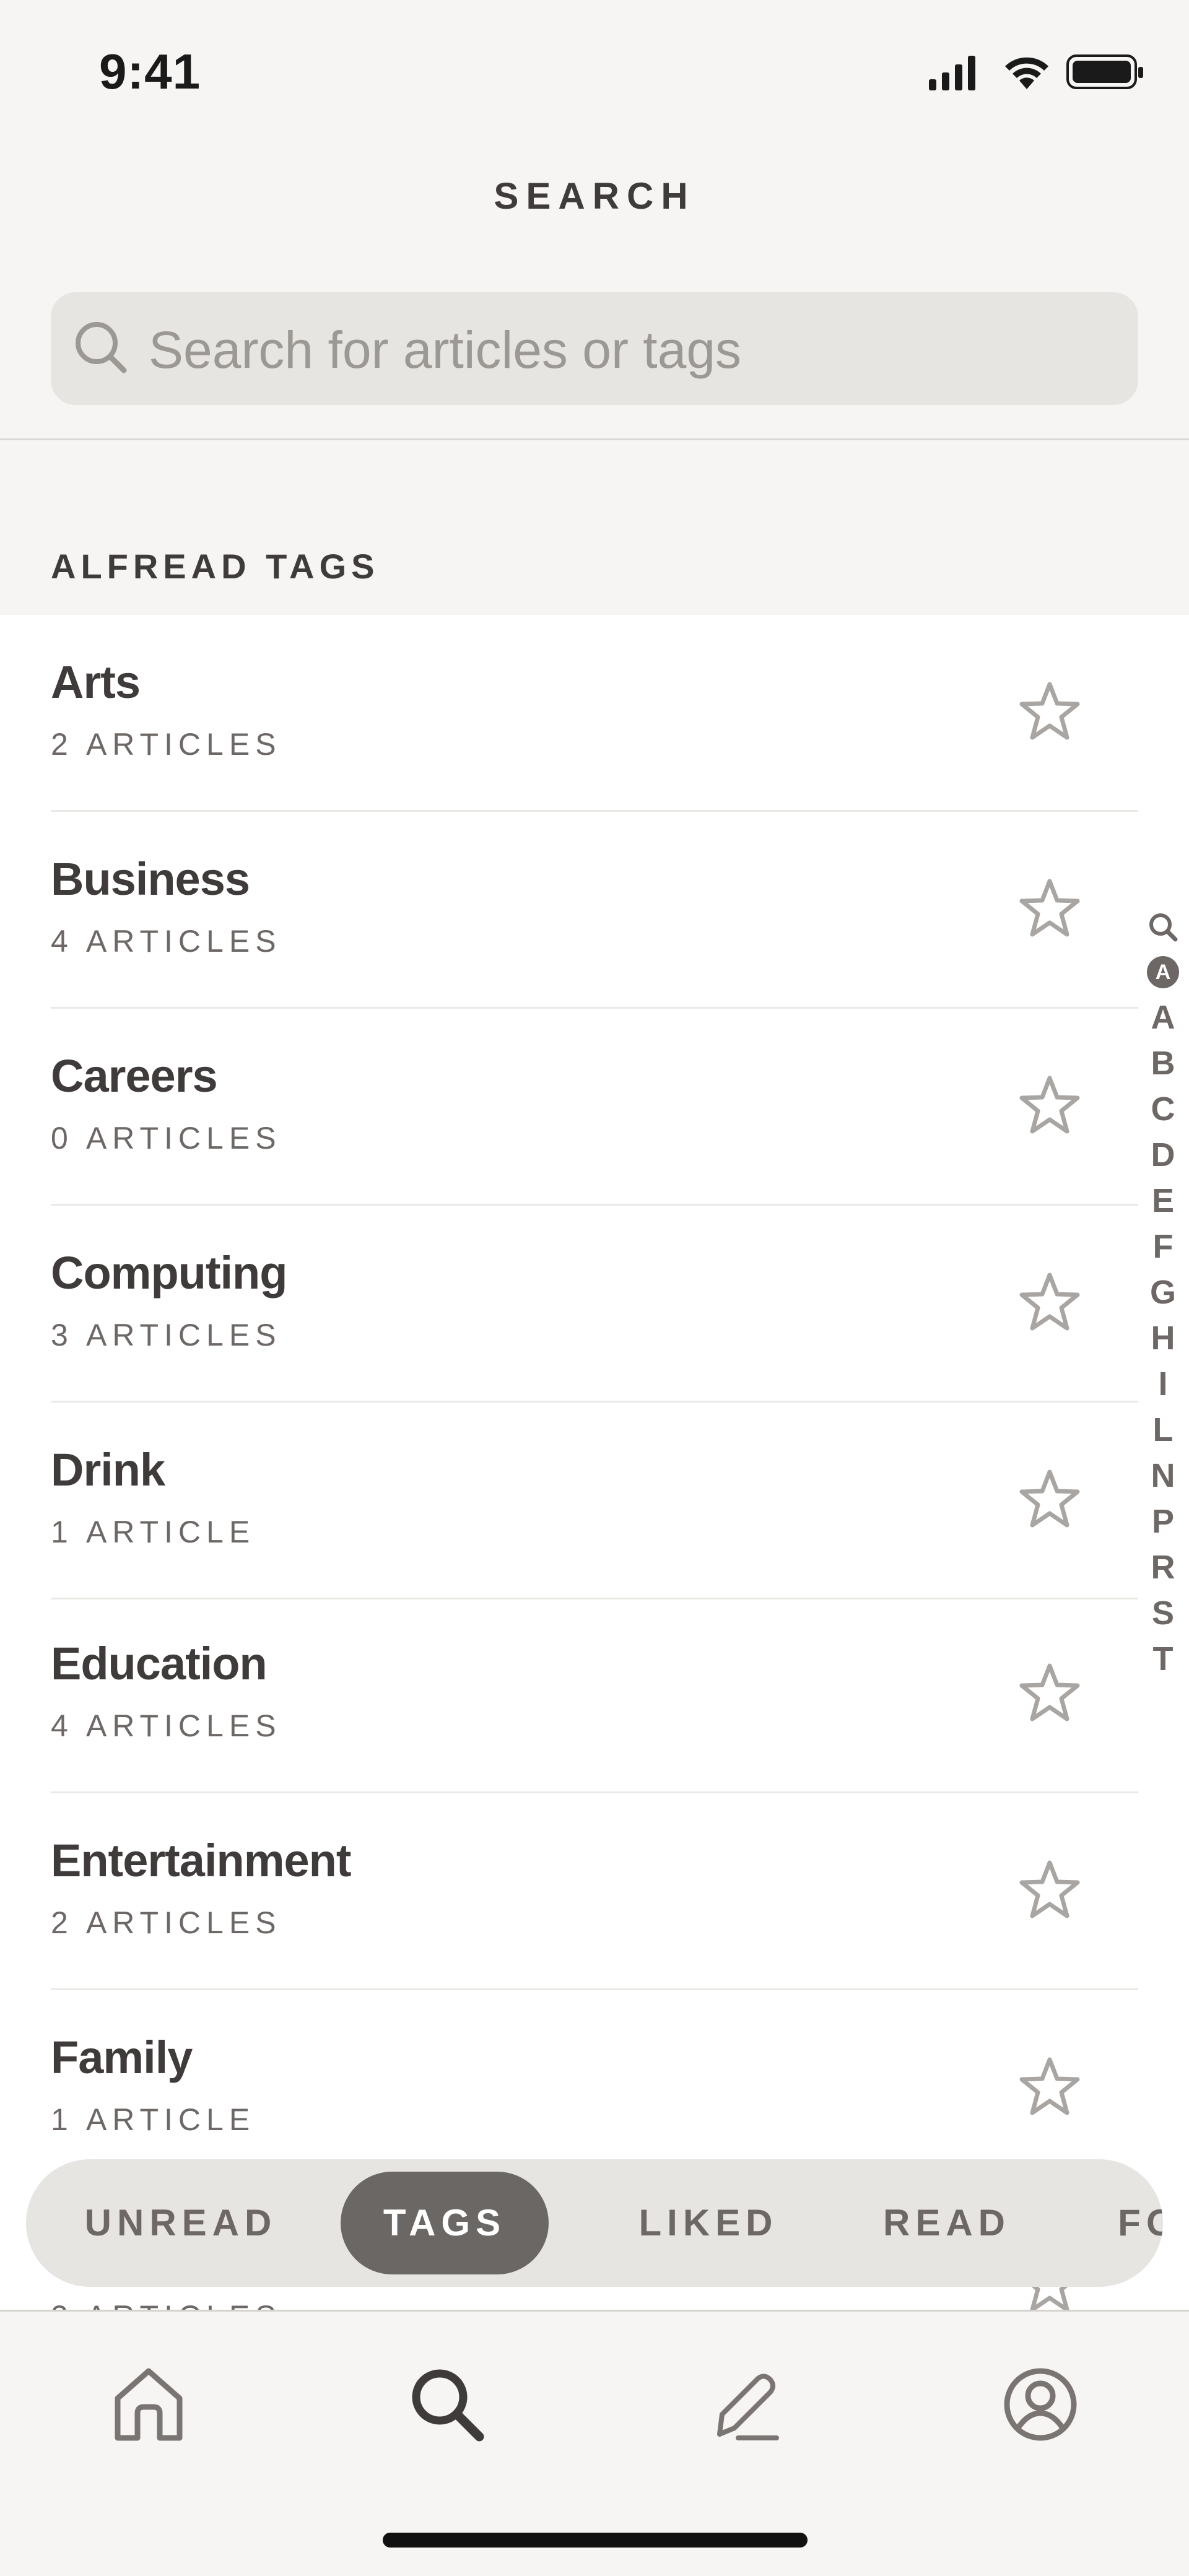 The height and width of the screenshot is (2576, 1189). I want to click on search-icon, so click(101, 347).